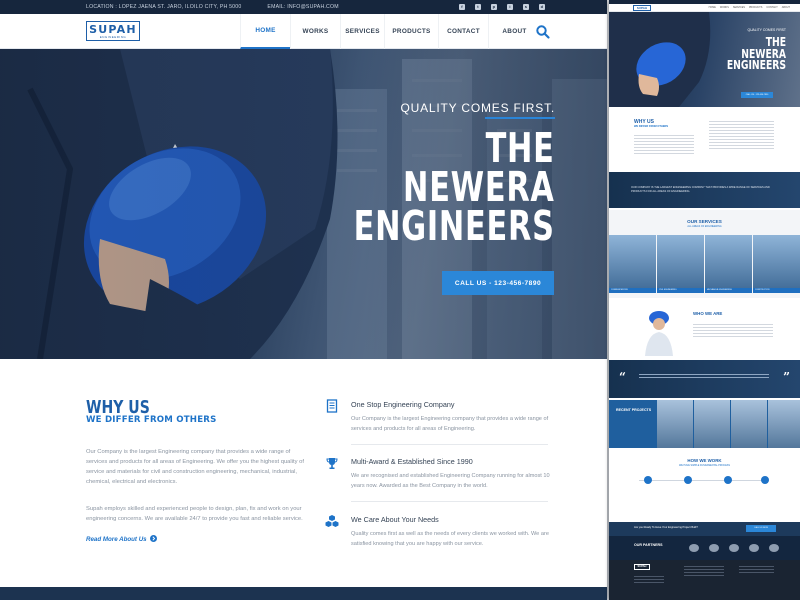  What do you see at coordinates (543, 32) in the screenshot?
I see `search-icon` at bounding box center [543, 32].